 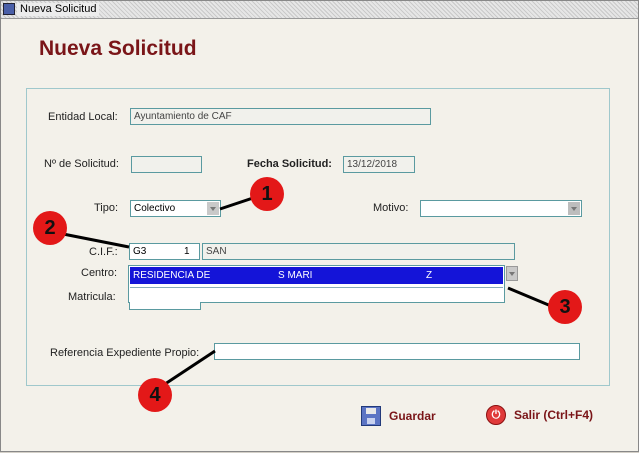 I want to click on power-exit-icon: ⏻, so click(x=496, y=415).